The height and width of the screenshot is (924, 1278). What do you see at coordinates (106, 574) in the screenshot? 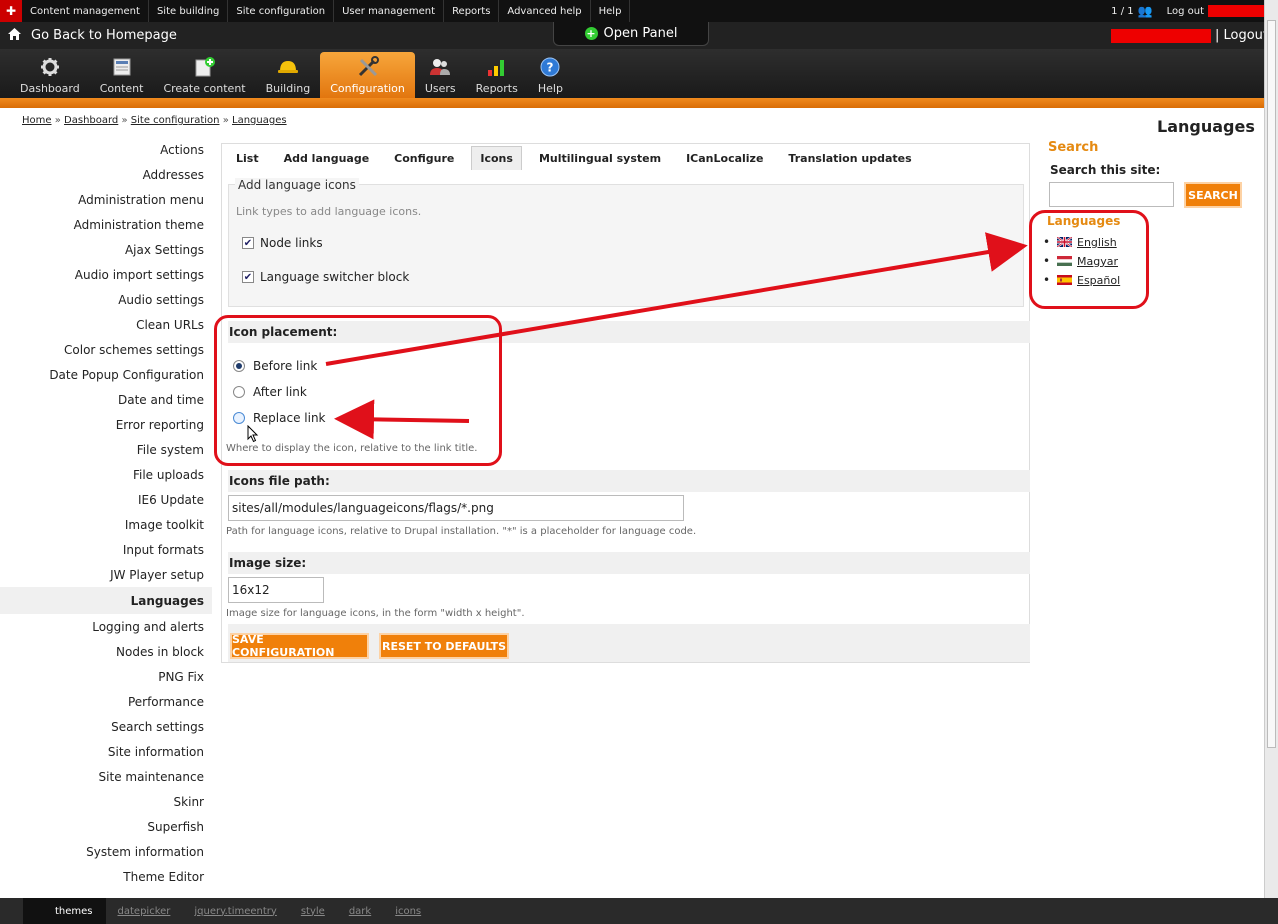
I see `sidebar-item-jw-player-setup: JW Player setup` at bounding box center [106, 574].